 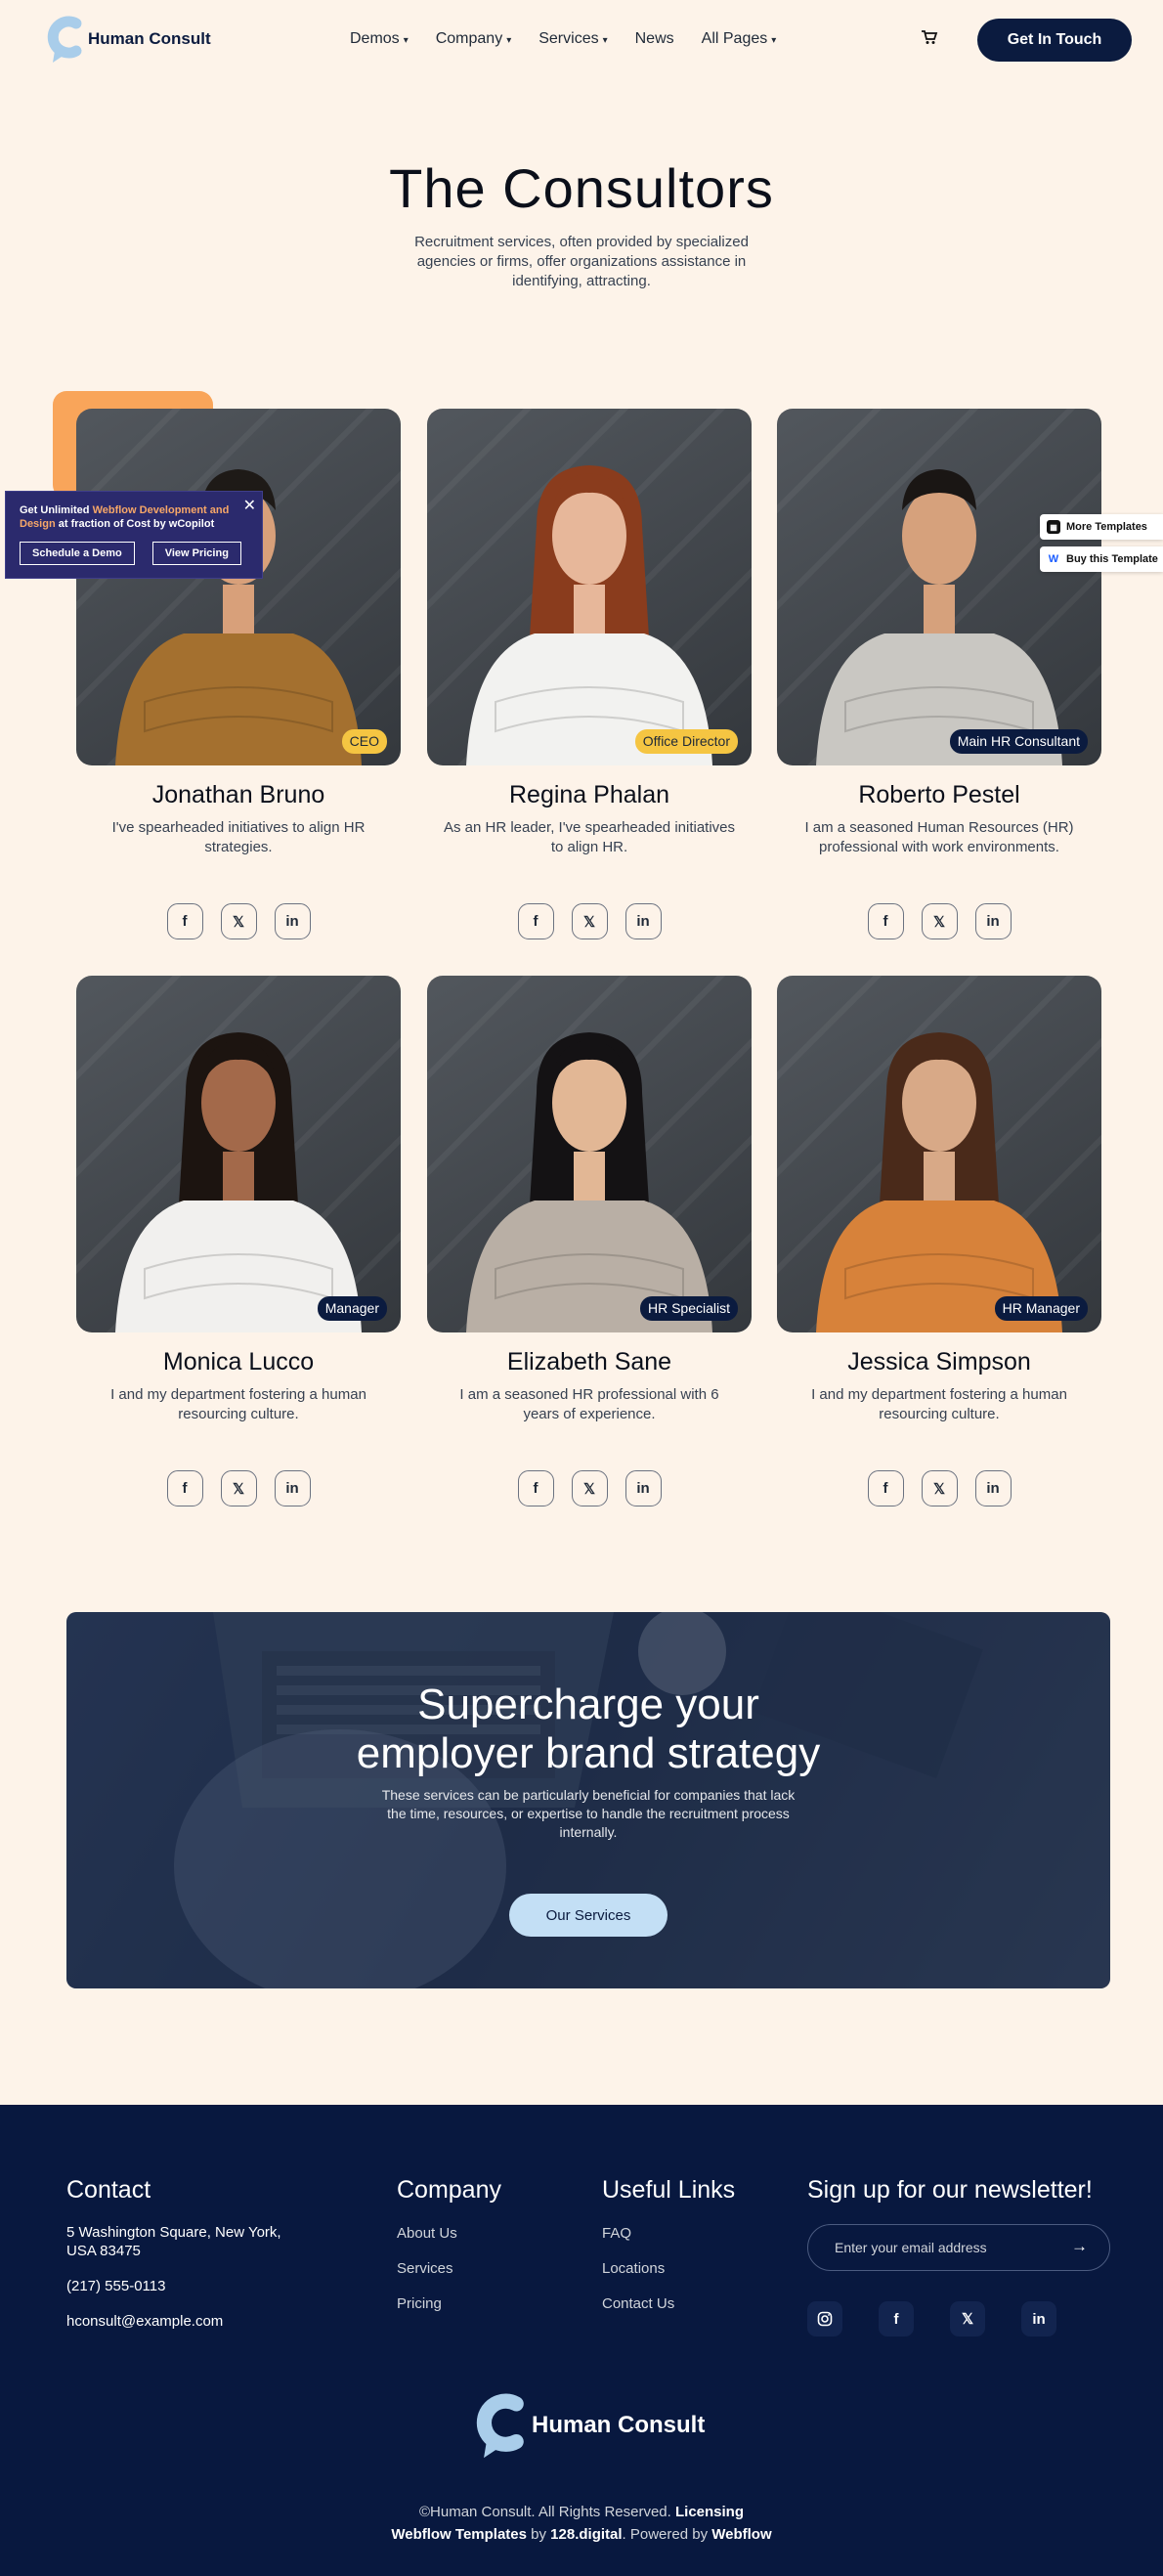 What do you see at coordinates (586, 2534) in the screenshot?
I see `agency-link: 128.digital` at bounding box center [586, 2534].